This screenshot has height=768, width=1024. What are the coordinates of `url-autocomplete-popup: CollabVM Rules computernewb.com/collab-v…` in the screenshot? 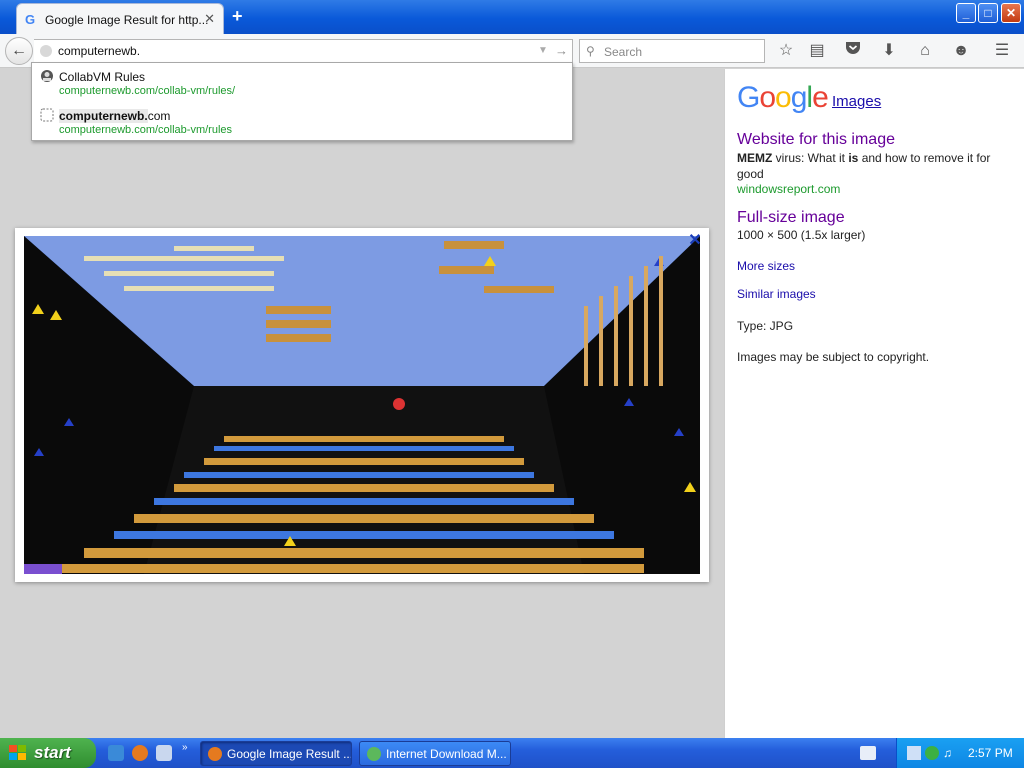 It's located at (302, 101).